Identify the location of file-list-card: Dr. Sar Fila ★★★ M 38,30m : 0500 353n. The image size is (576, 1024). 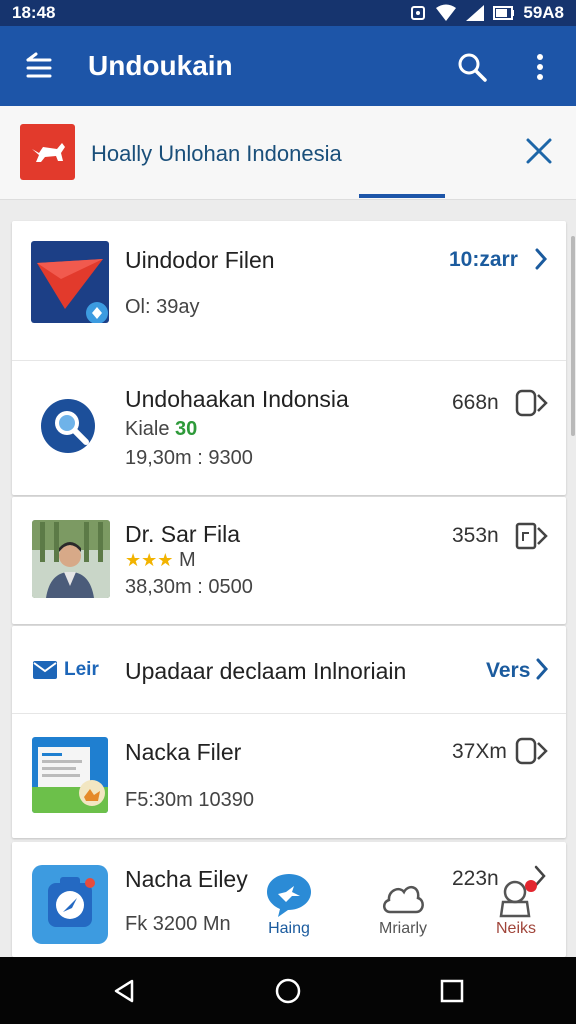
(289, 560).